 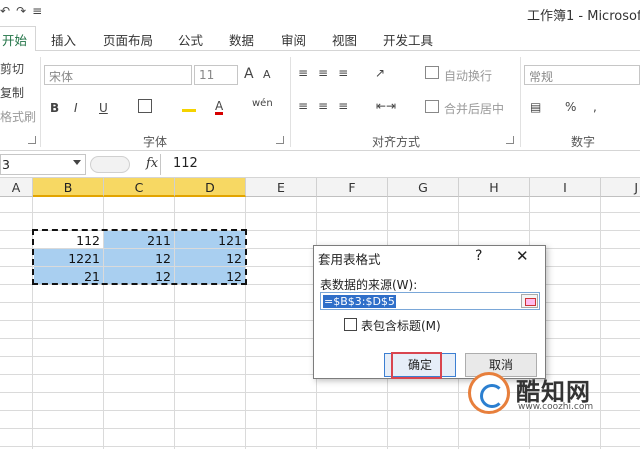 What do you see at coordinates (190, 39) in the screenshot?
I see `tab-formulas: 公式` at bounding box center [190, 39].